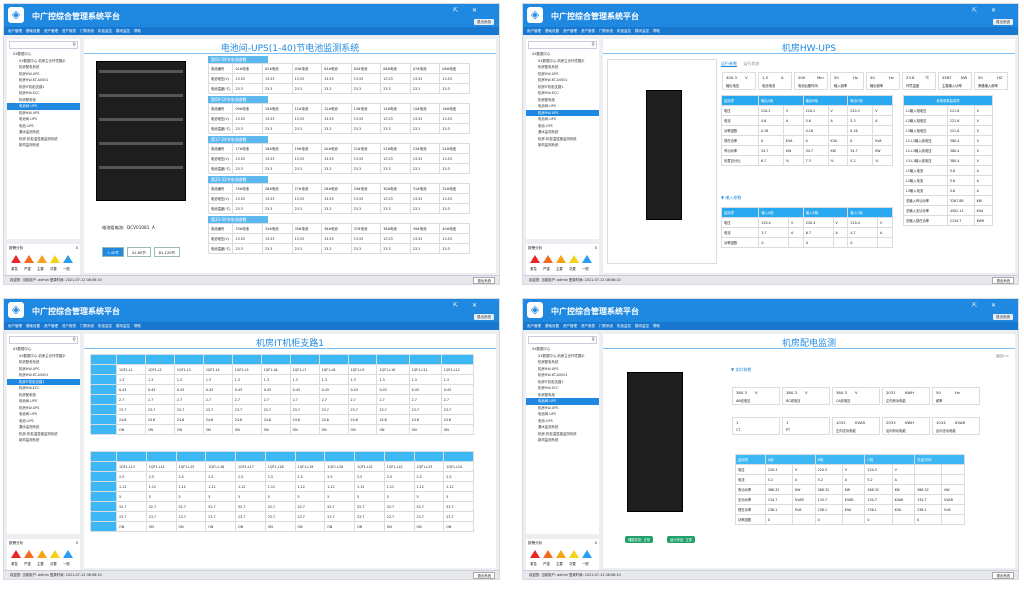 This screenshot has height=595, width=1024. Describe the element at coordinates (781, 212) in the screenshot. I see `column-header: 输入A相` at that location.